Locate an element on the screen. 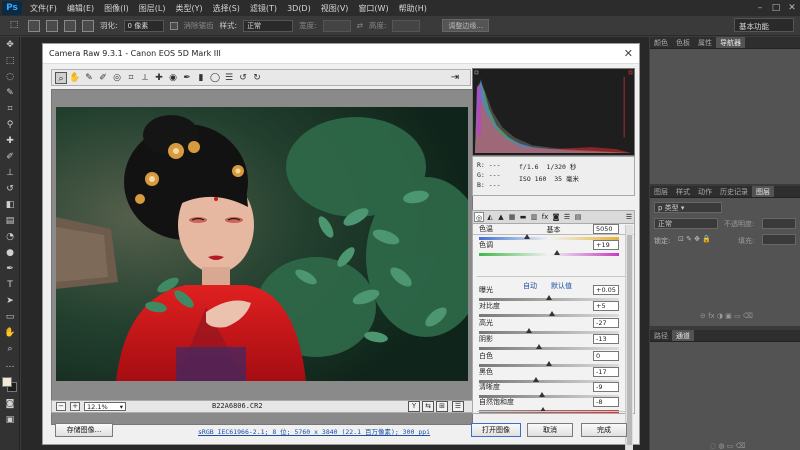 The width and height of the screenshot is (800, 450). quick-select-tool-icon: ✎ is located at coordinates (10, 93).